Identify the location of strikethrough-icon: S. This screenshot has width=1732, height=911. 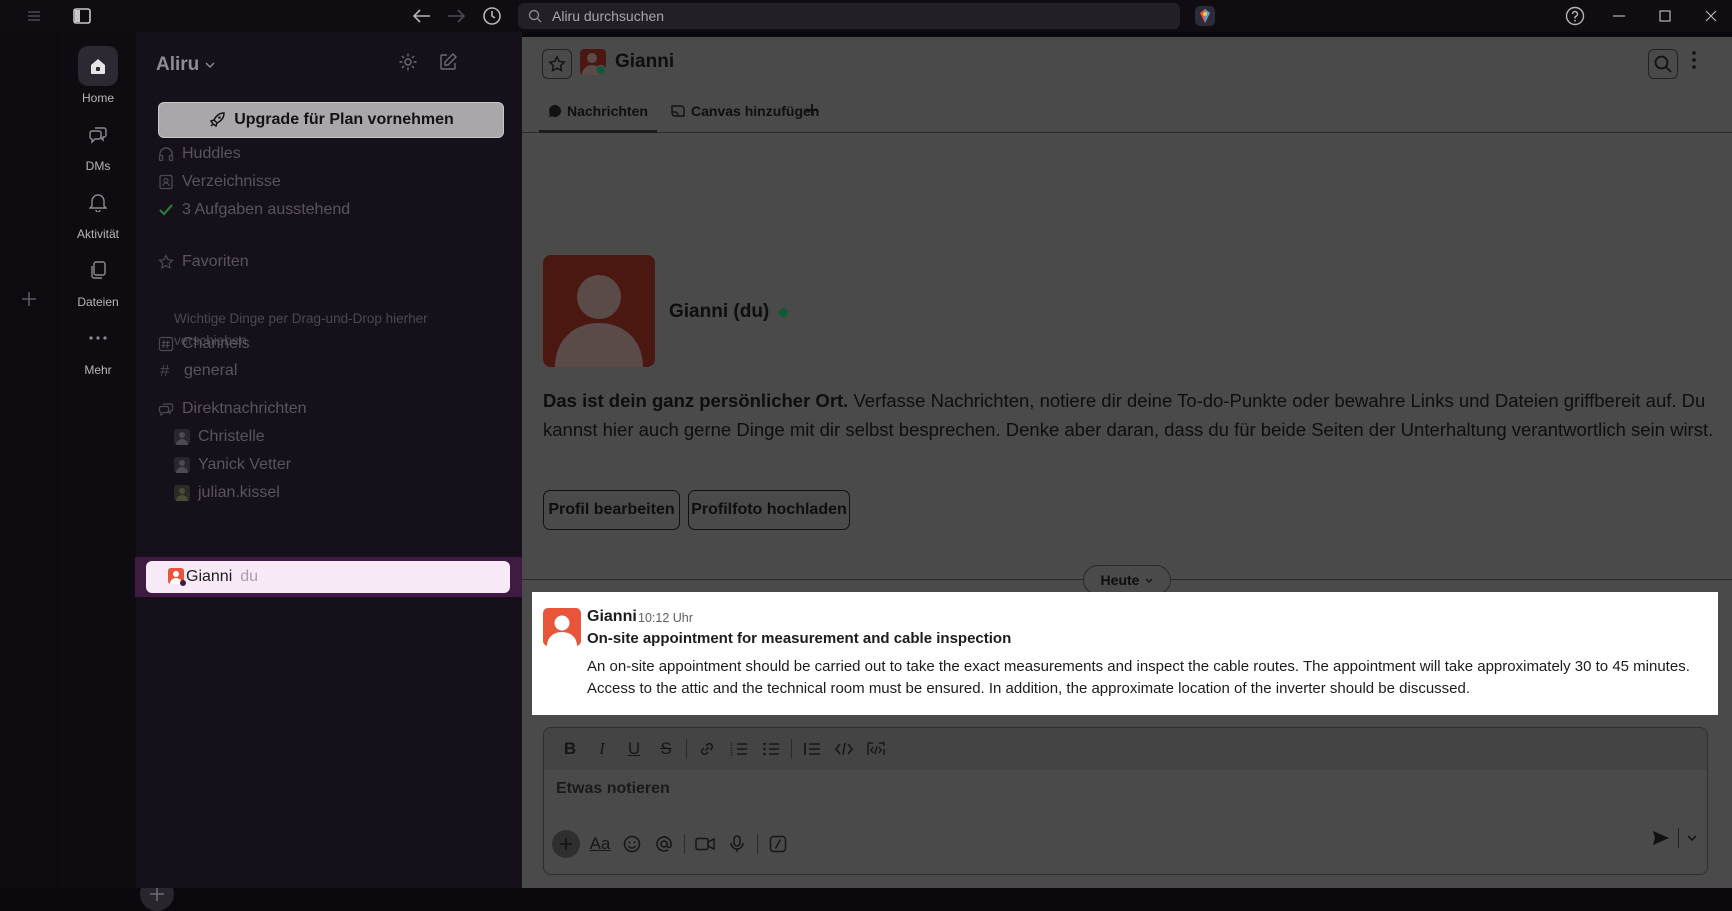
(666, 749).